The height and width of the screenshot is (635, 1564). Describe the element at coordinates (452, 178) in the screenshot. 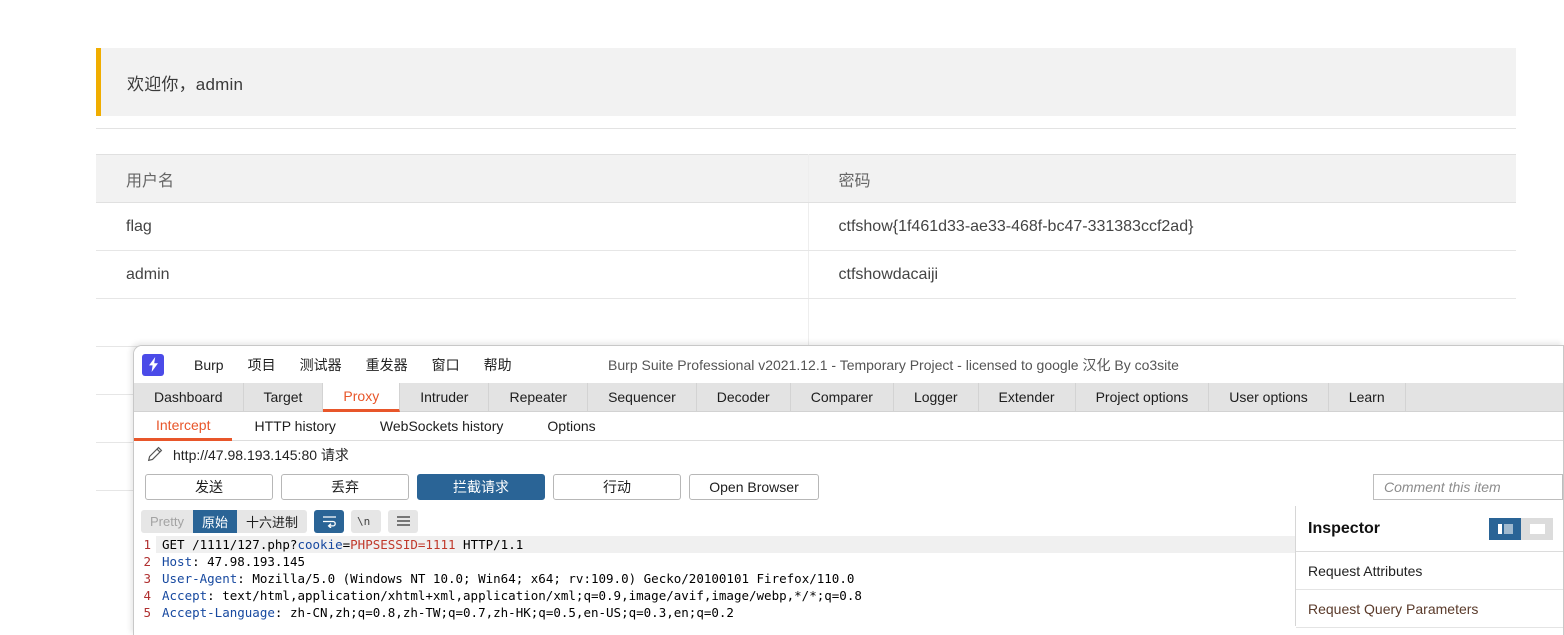

I see `column-header-username: 用户名` at that location.